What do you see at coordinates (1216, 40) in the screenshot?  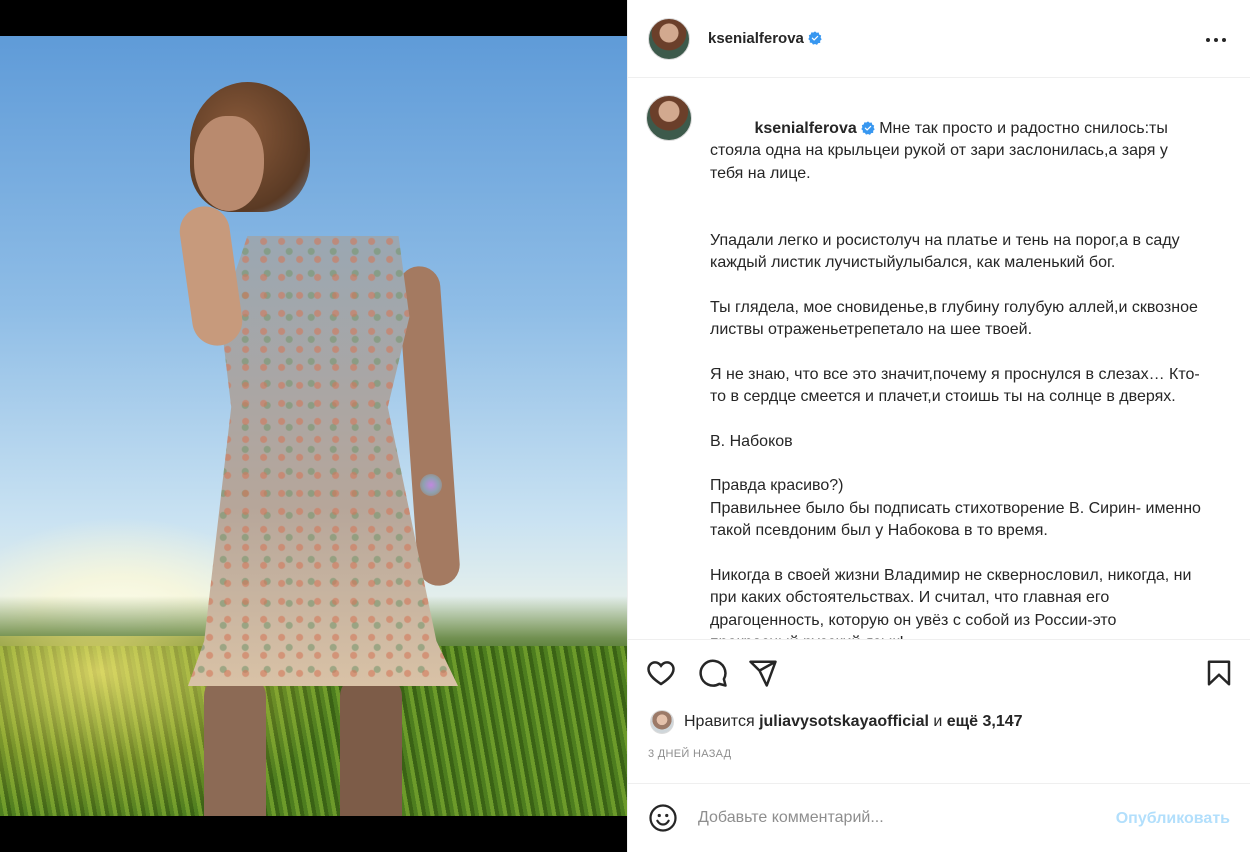 I see `more-options-icon` at bounding box center [1216, 40].